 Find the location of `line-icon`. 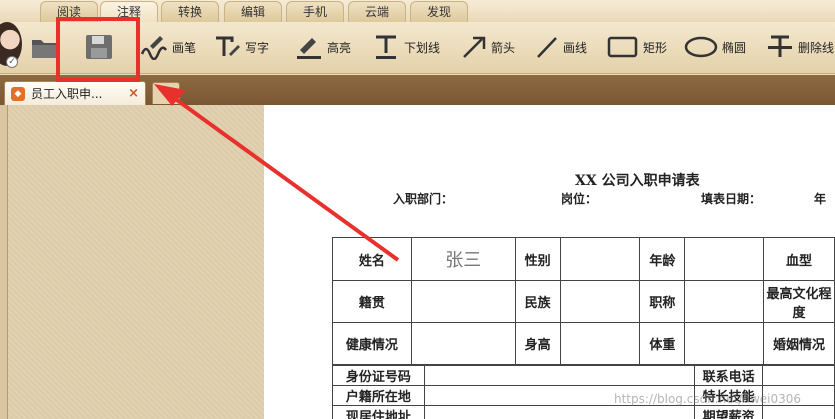

line-icon is located at coordinates (547, 47).